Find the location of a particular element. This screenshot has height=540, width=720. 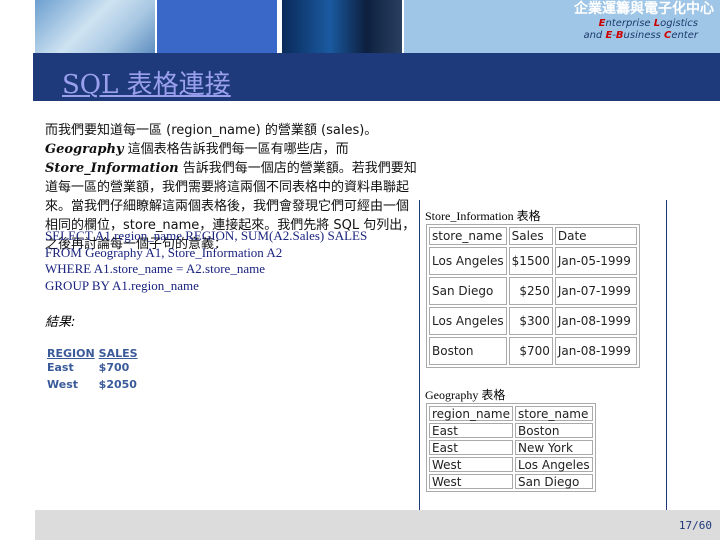

store-information-caption: Store_Information 表格 is located at coordinates (483, 216).